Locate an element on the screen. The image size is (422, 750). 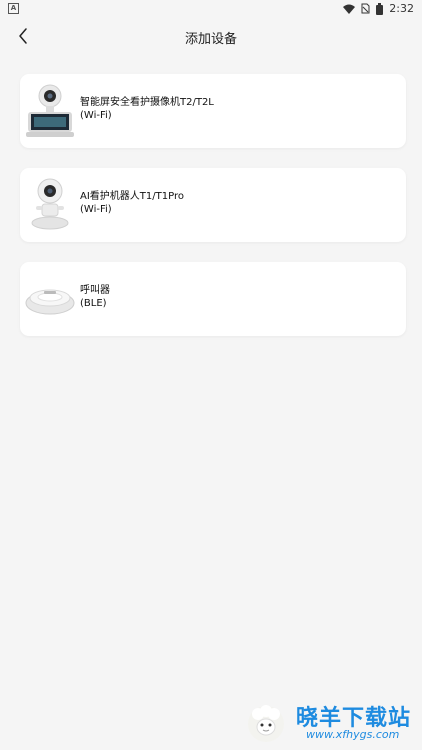
wifi-icon is located at coordinates (349, 9).